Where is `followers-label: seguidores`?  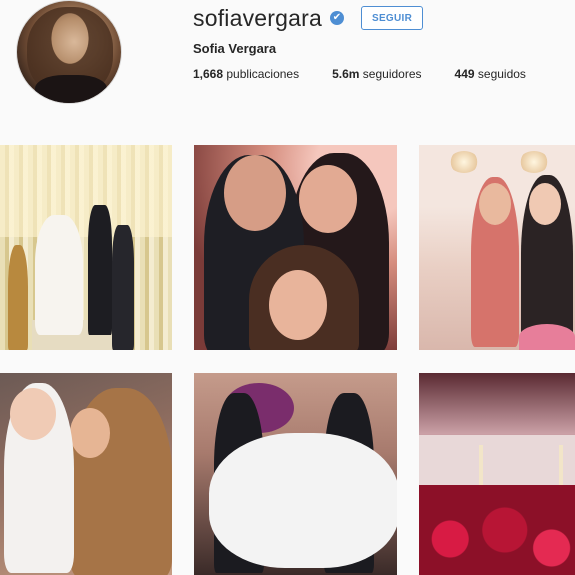 followers-label: seguidores is located at coordinates (392, 74).